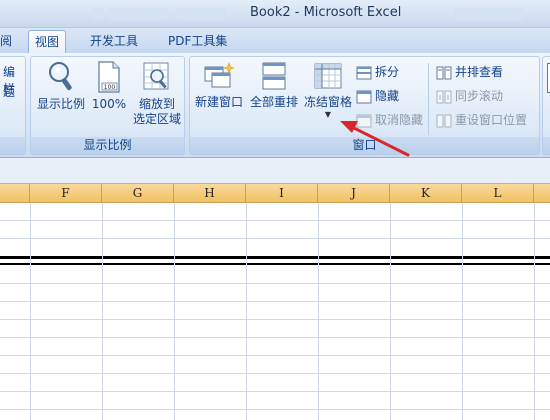 This screenshot has height=420, width=550. What do you see at coordinates (375, 139) in the screenshot?
I see `annotation-arrow` at bounding box center [375, 139].